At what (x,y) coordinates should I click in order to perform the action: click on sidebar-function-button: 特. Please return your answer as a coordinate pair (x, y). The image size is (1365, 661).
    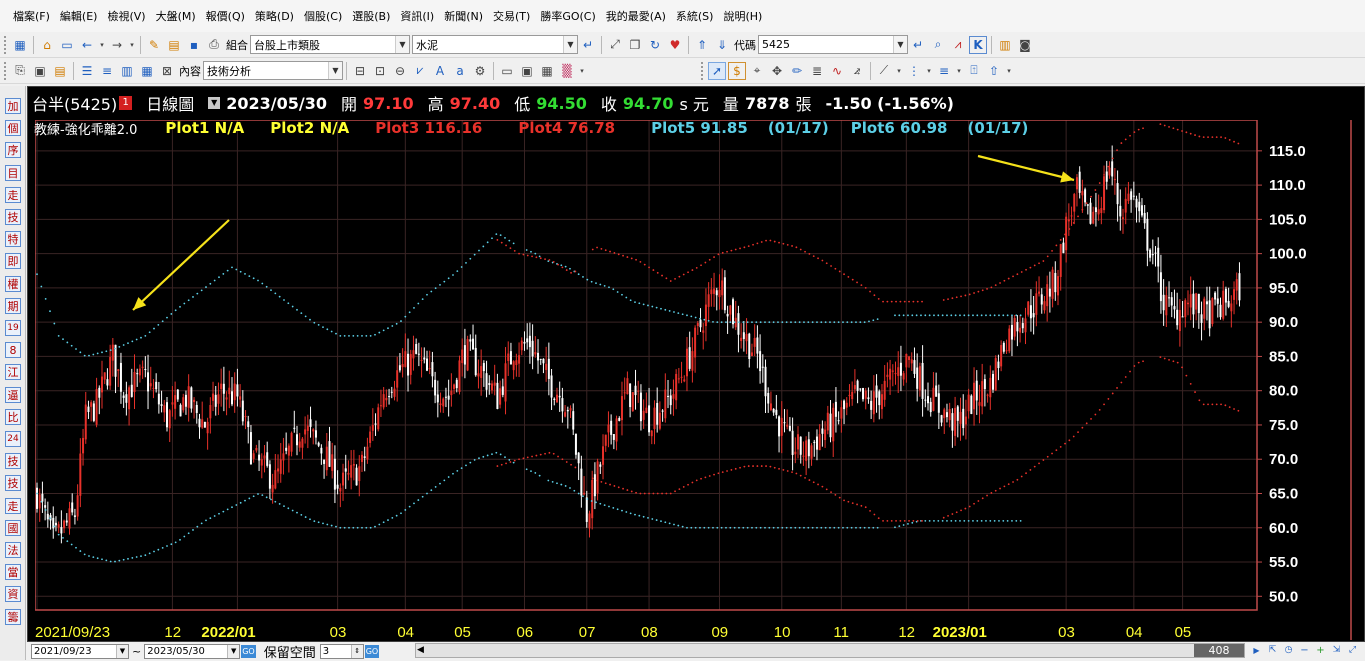
    Looking at the image, I should click on (13, 239).